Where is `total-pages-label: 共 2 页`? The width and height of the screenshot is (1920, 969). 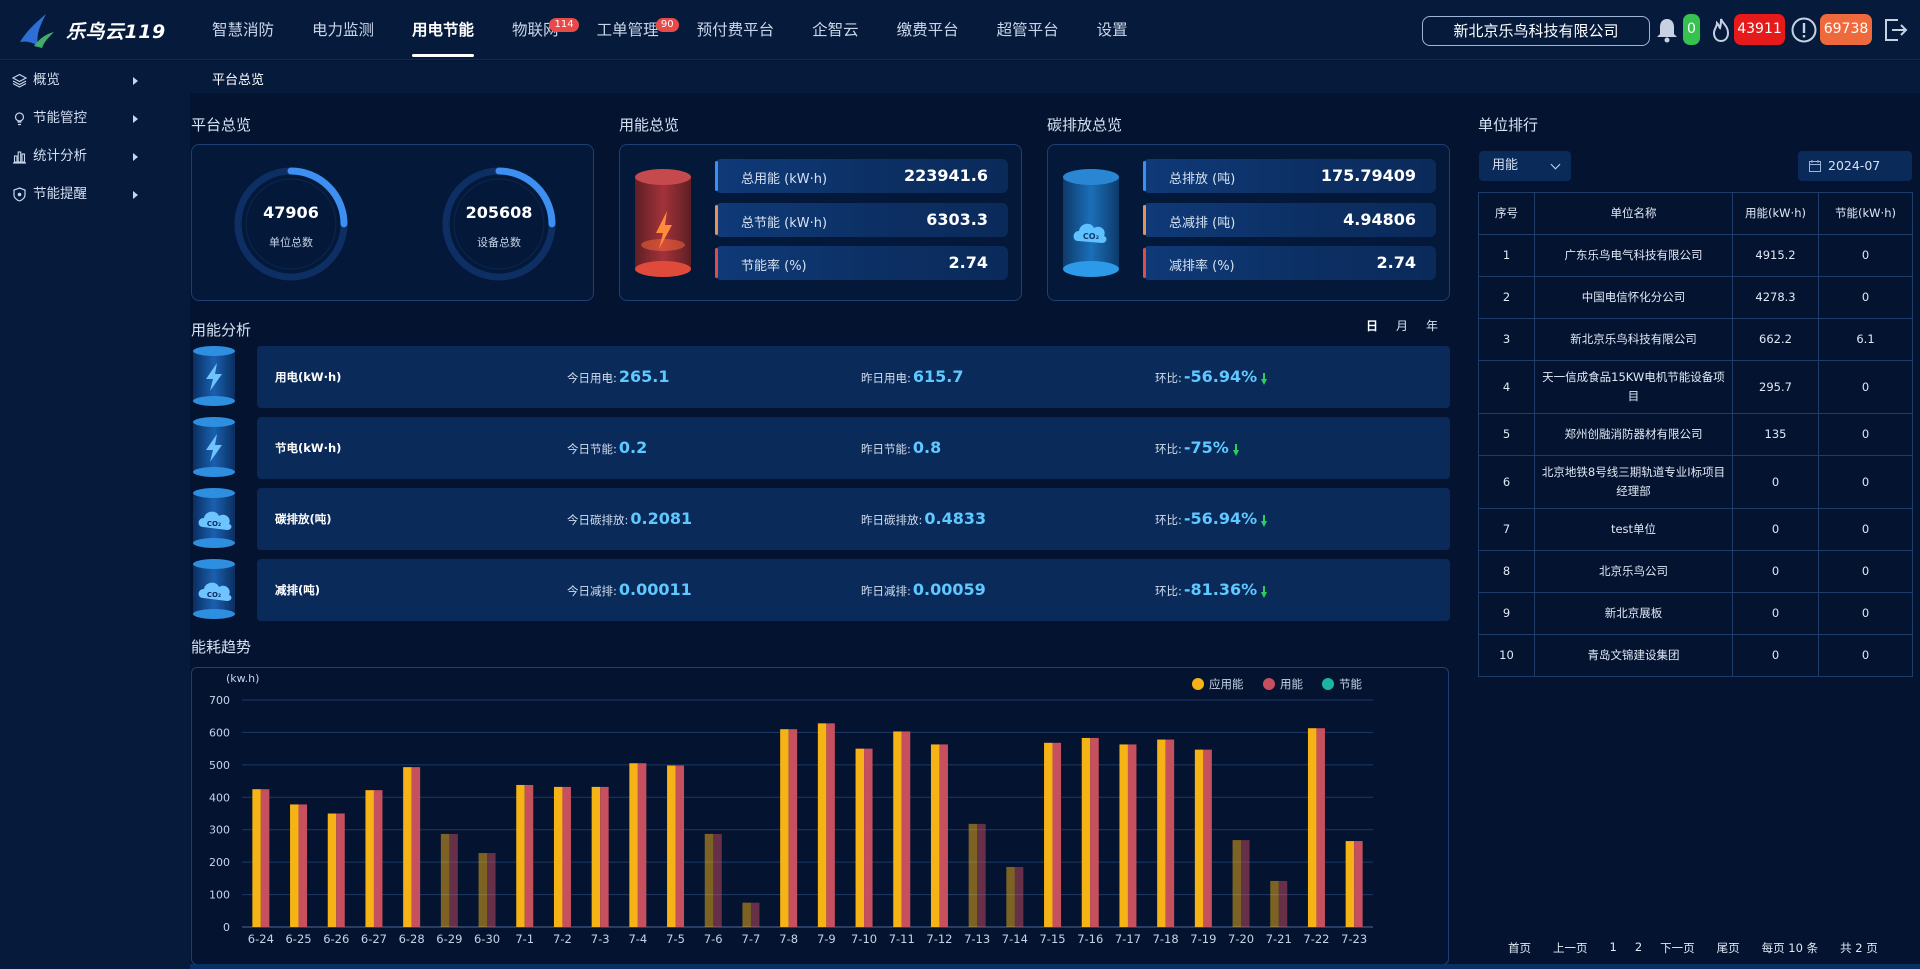
total-pages-label: 共 2 页 is located at coordinates (1859, 948).